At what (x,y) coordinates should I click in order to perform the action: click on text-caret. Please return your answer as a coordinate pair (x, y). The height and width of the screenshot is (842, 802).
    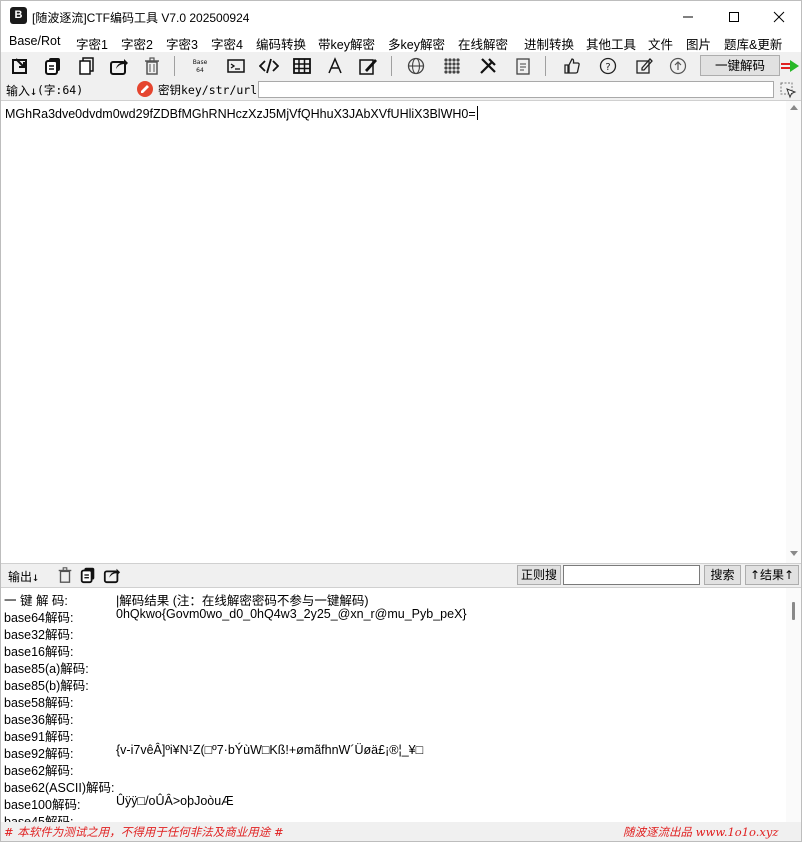
    Looking at the image, I should click on (477, 113).